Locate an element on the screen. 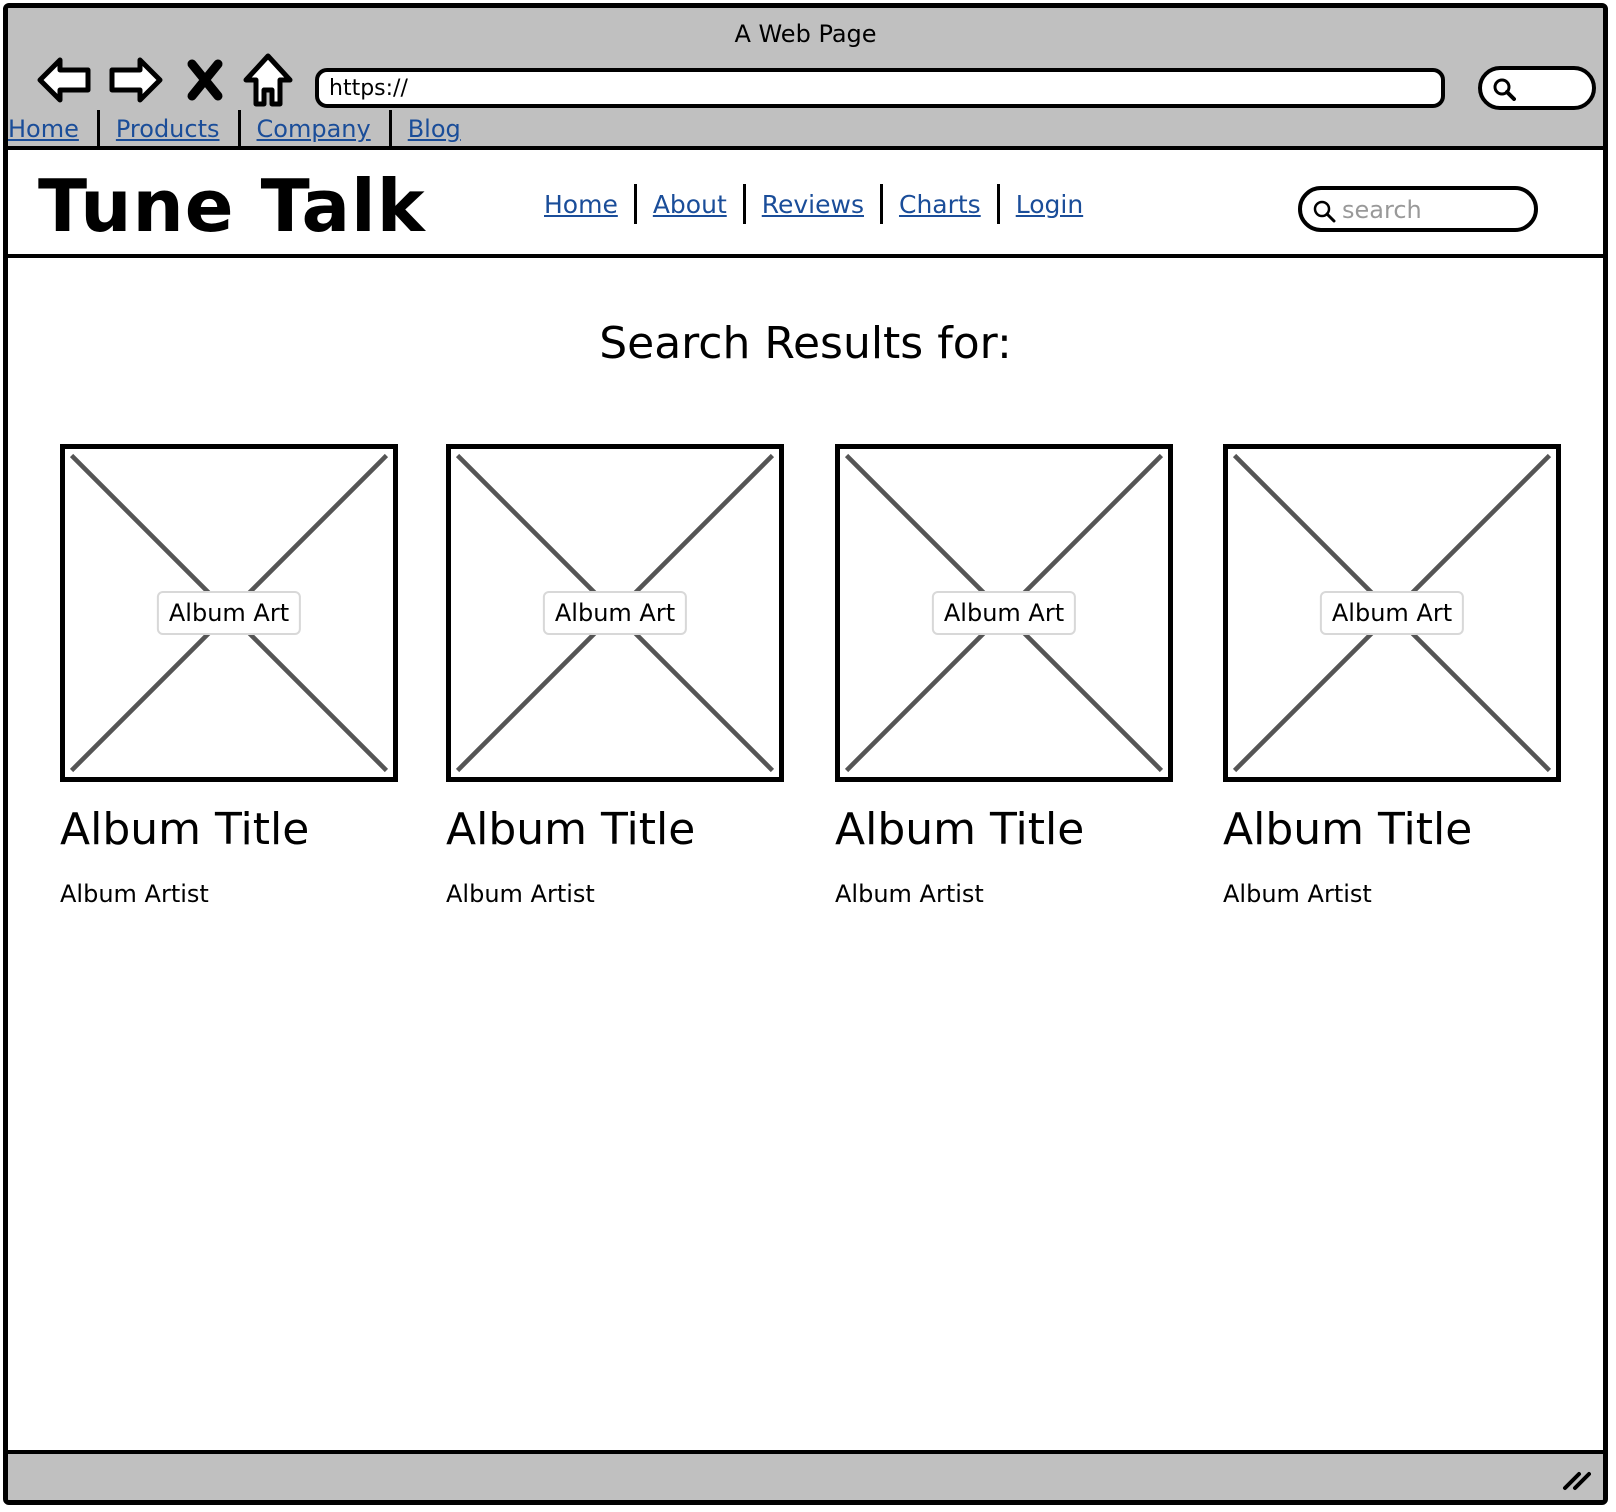  status-bar is located at coordinates (805, 1475).